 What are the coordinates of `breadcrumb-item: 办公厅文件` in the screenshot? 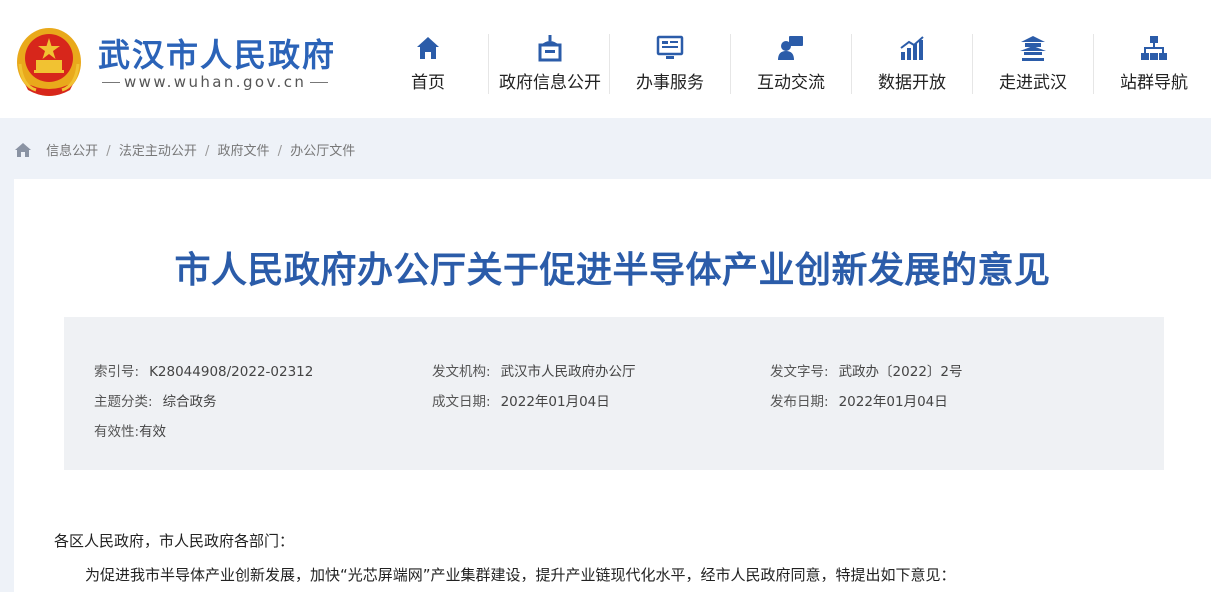 It's located at (322, 151).